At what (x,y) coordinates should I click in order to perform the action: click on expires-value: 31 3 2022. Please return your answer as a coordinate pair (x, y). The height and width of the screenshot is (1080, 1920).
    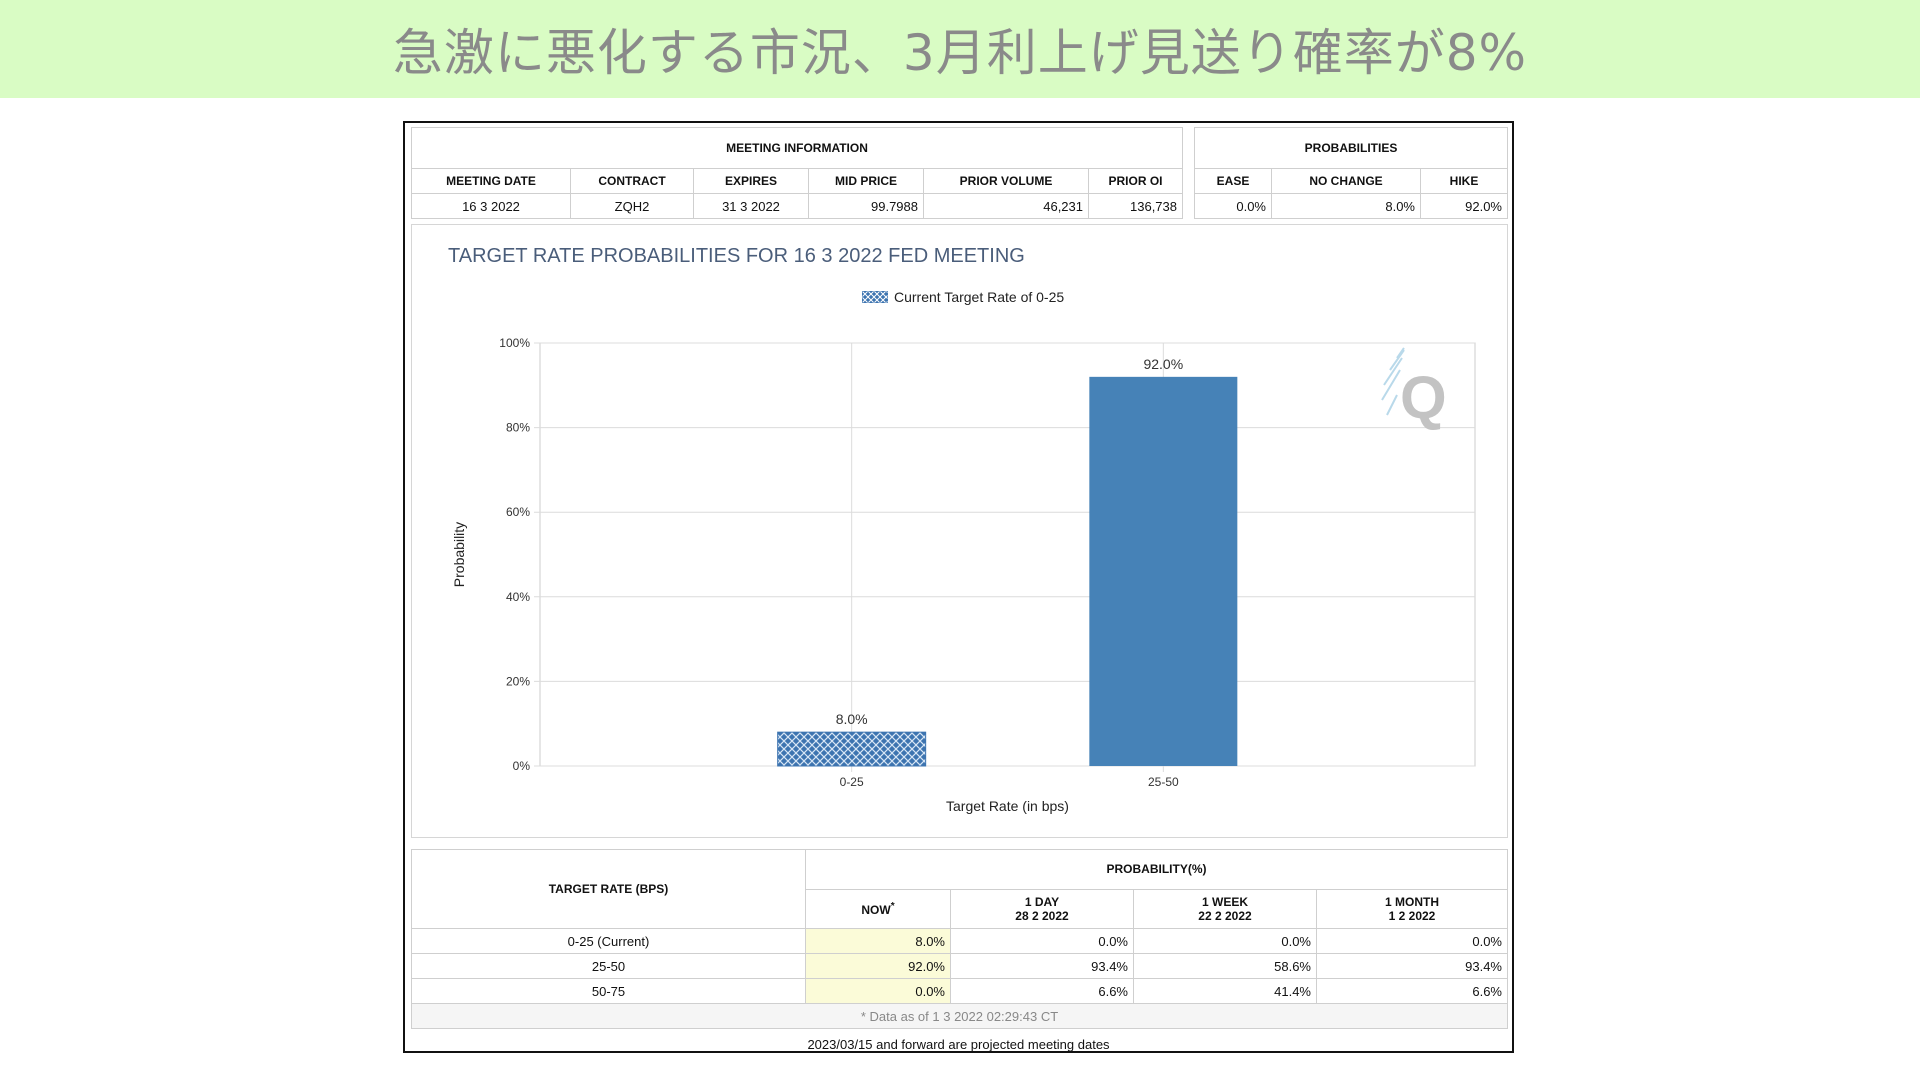
    Looking at the image, I should click on (751, 206).